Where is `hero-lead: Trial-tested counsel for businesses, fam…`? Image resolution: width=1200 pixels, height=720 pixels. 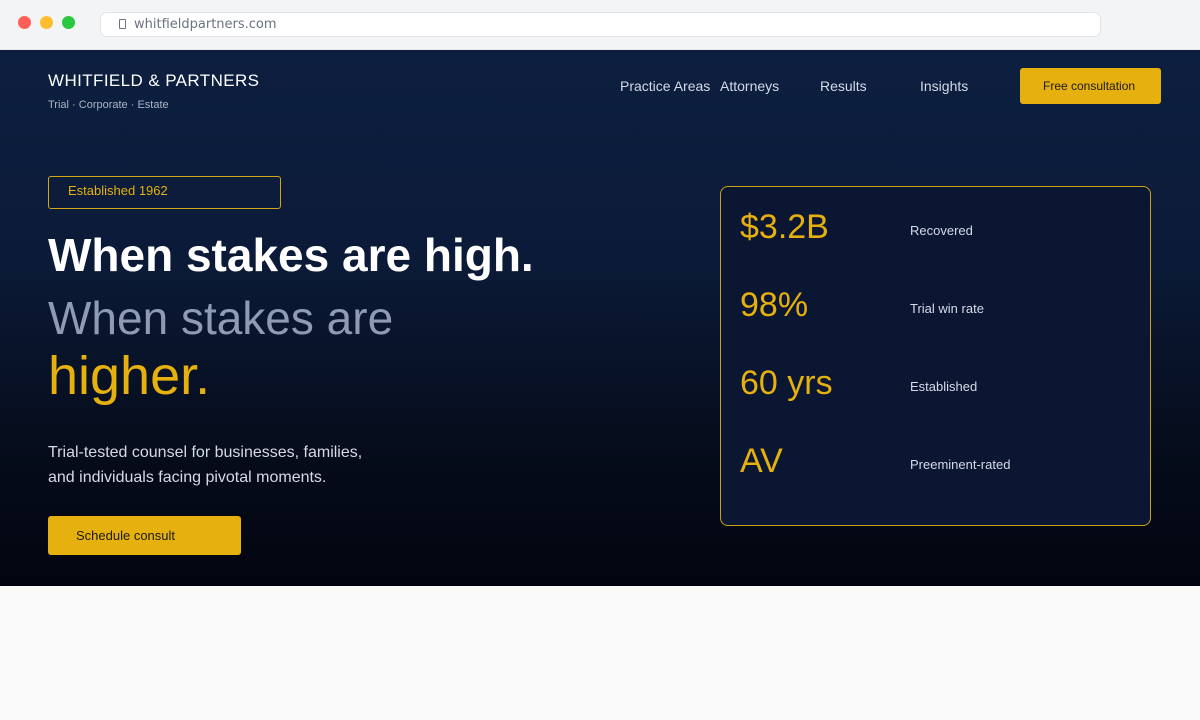
hero-lead: Trial-tested counsel for businesses, fam… is located at coordinates (248, 465).